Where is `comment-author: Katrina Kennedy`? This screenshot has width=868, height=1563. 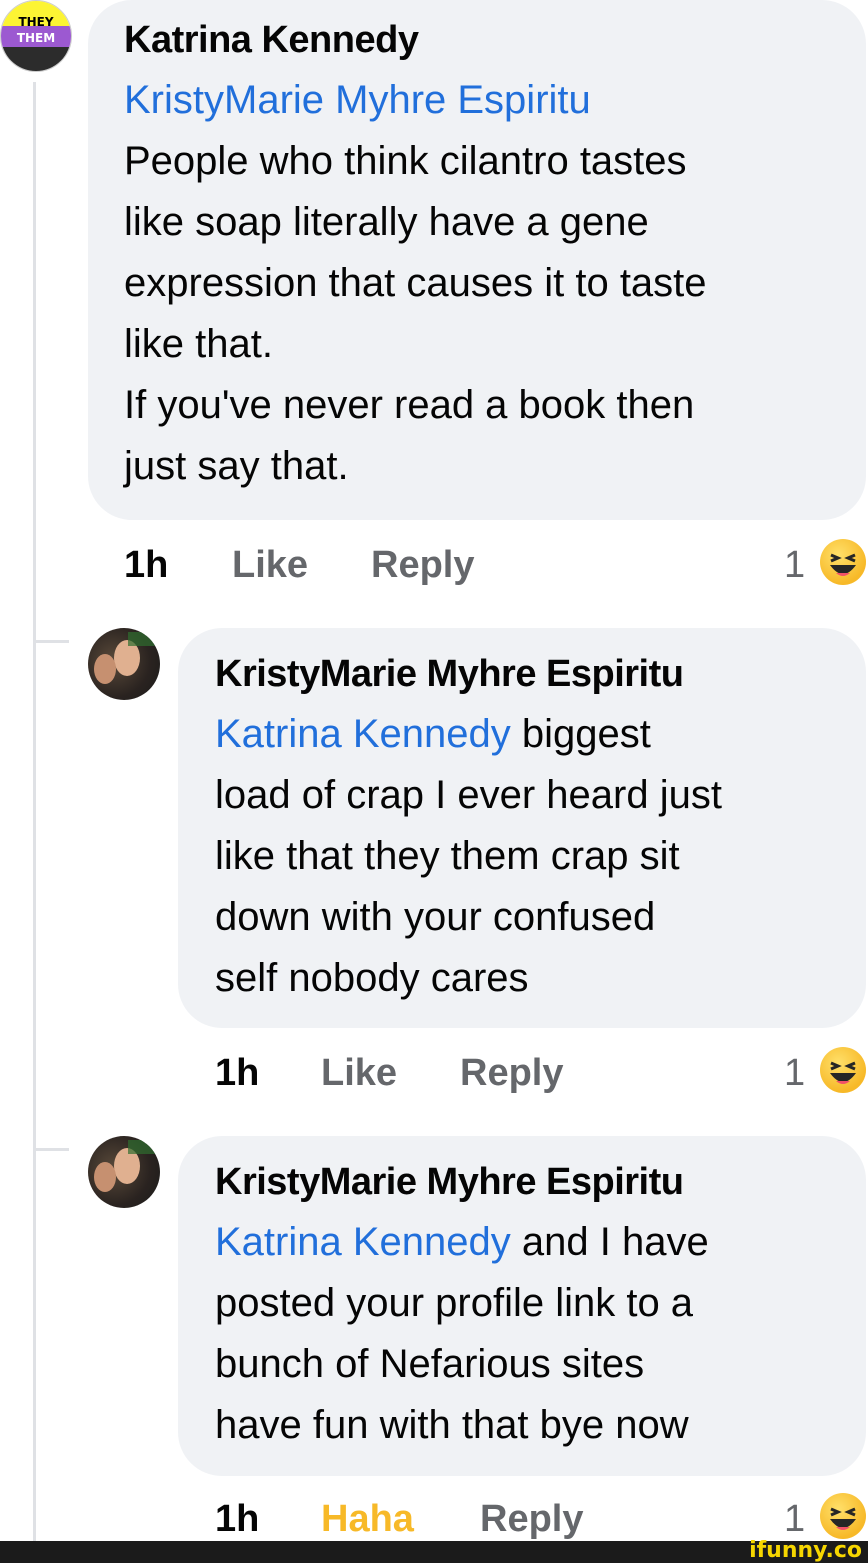 comment-author: Katrina Kennedy is located at coordinates (480, 40).